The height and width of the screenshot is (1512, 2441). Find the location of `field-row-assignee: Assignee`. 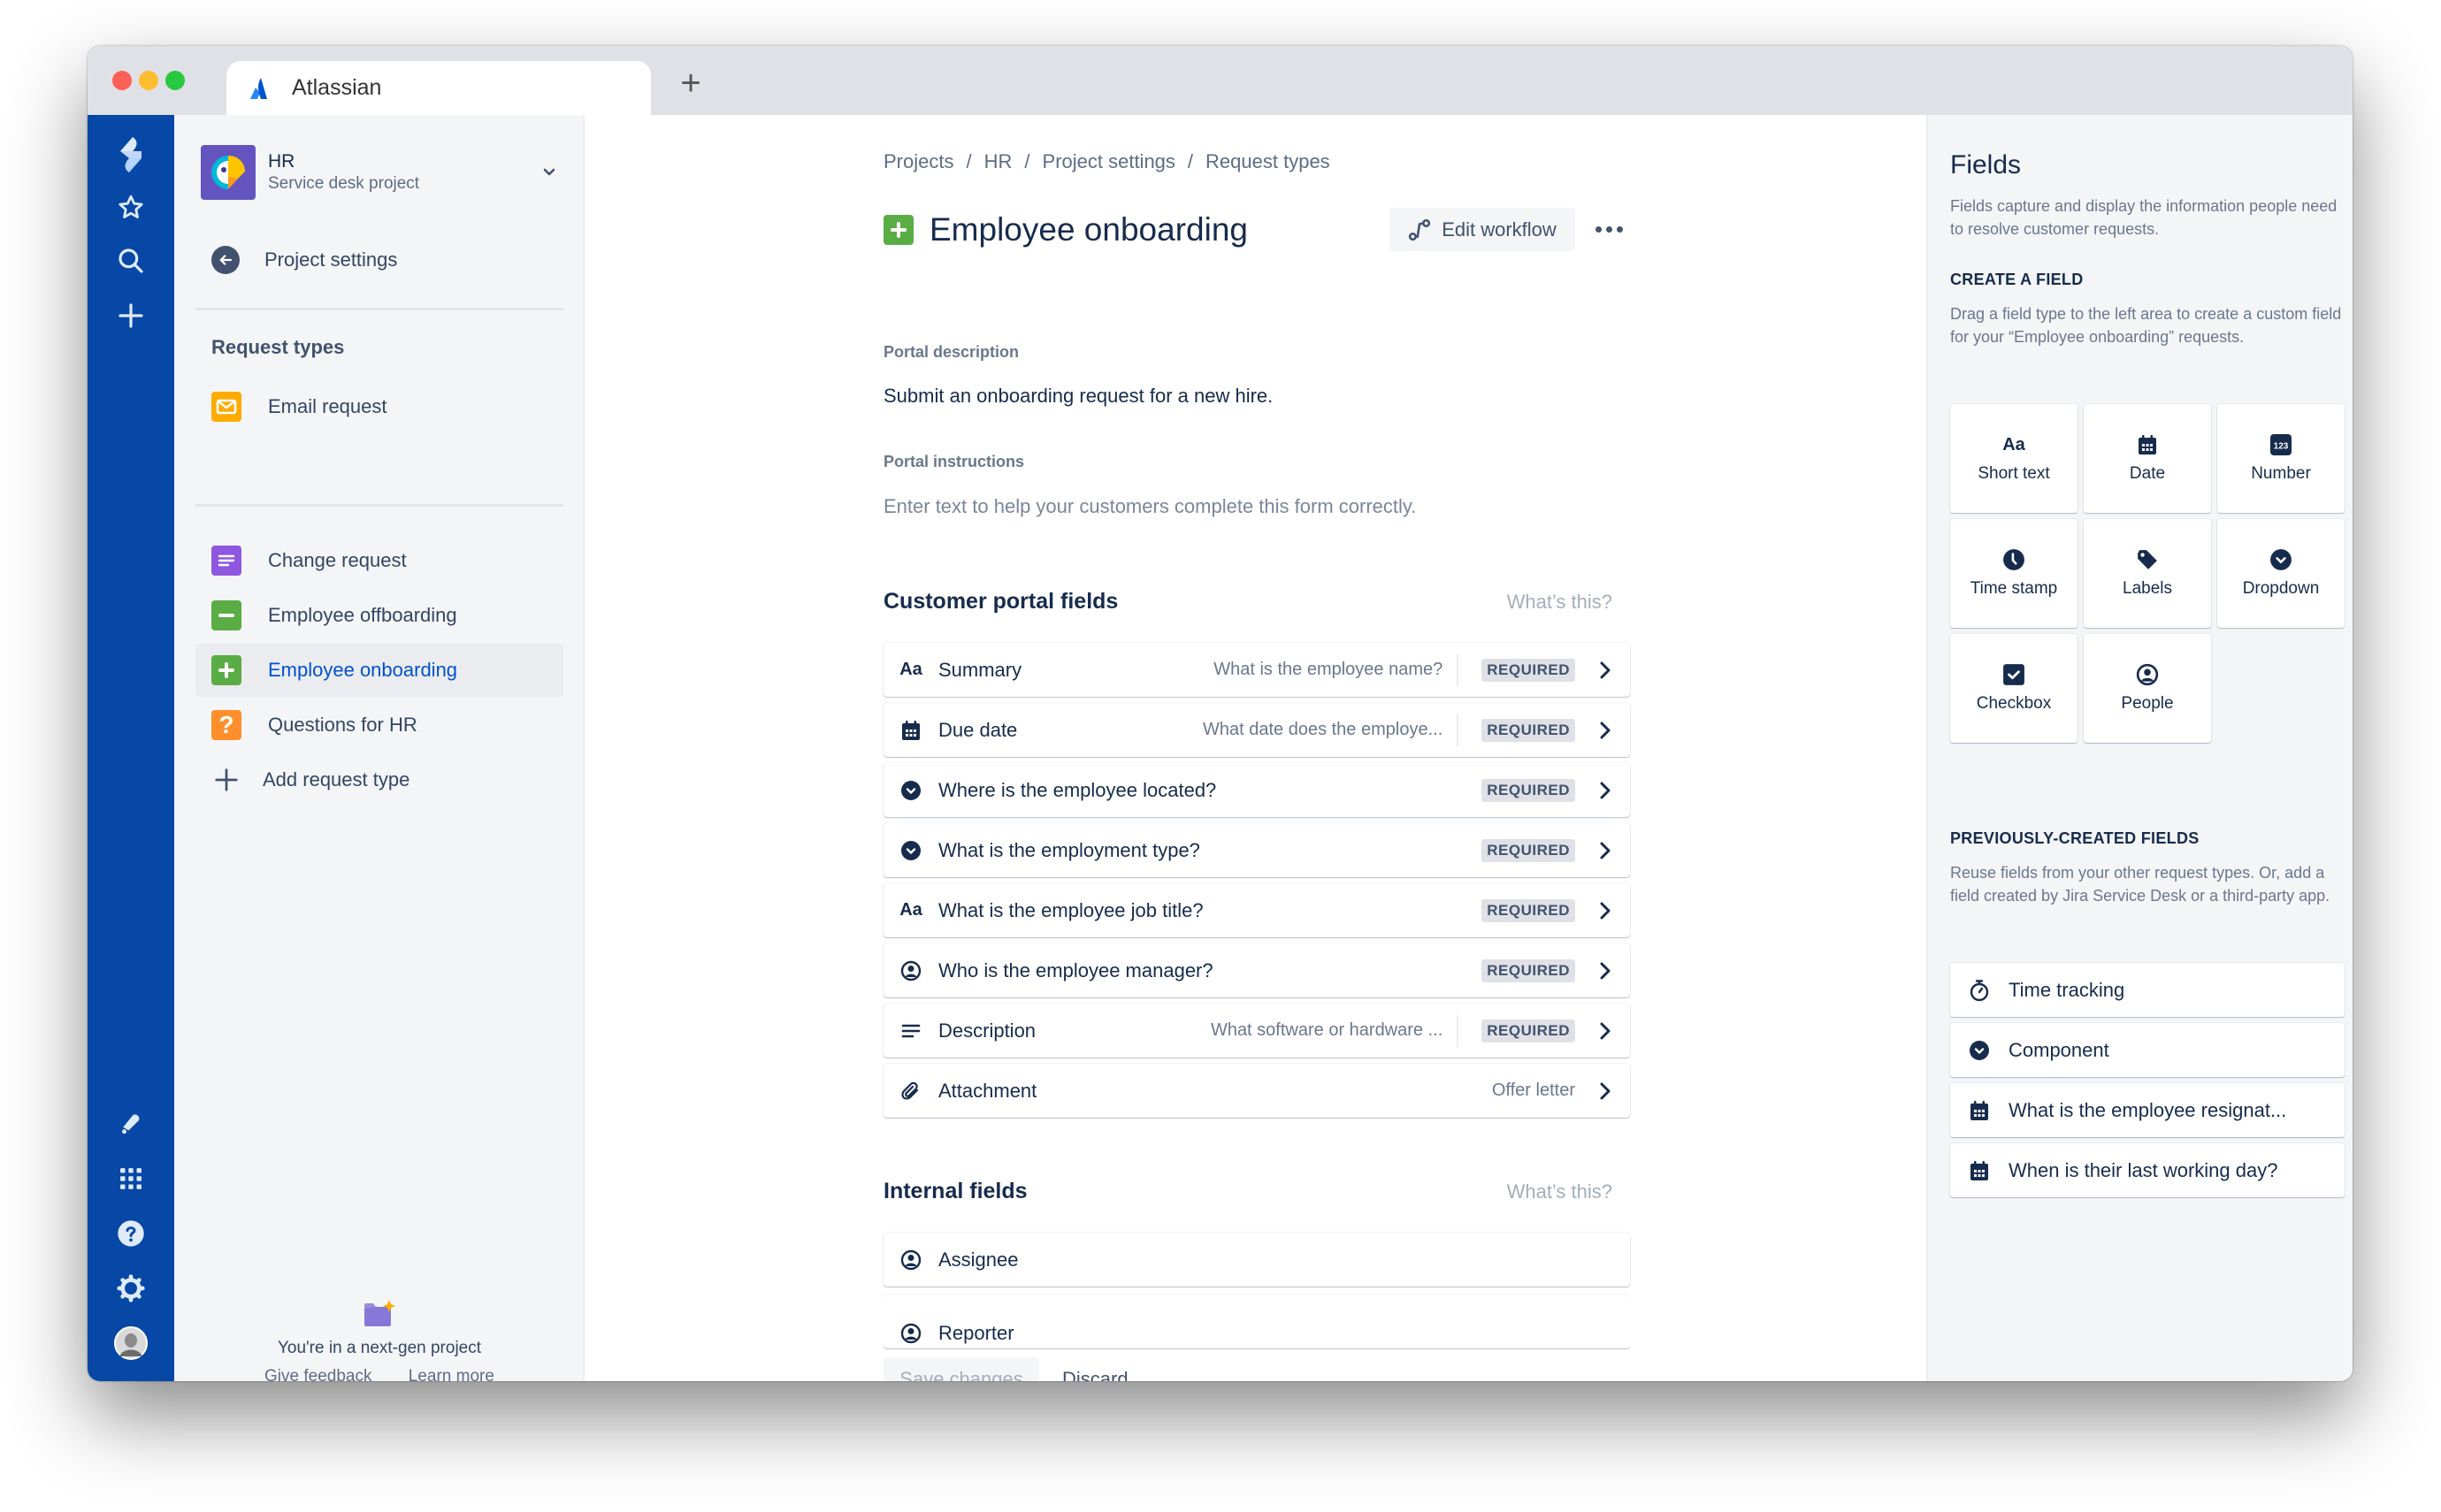

field-row-assignee: Assignee is located at coordinates (1257, 1260).